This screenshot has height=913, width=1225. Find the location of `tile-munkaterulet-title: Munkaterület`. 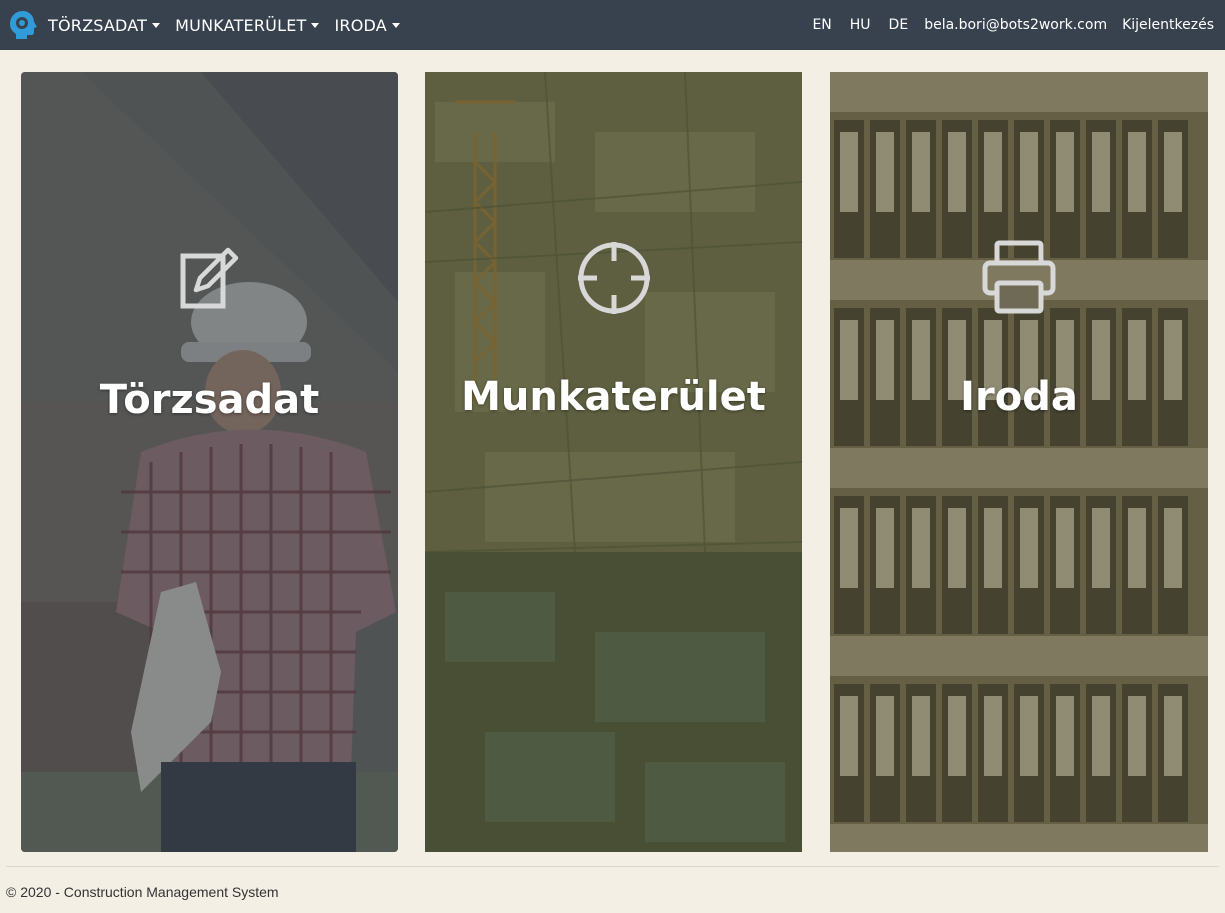

tile-munkaterulet-title: Munkaterület is located at coordinates (613, 397).